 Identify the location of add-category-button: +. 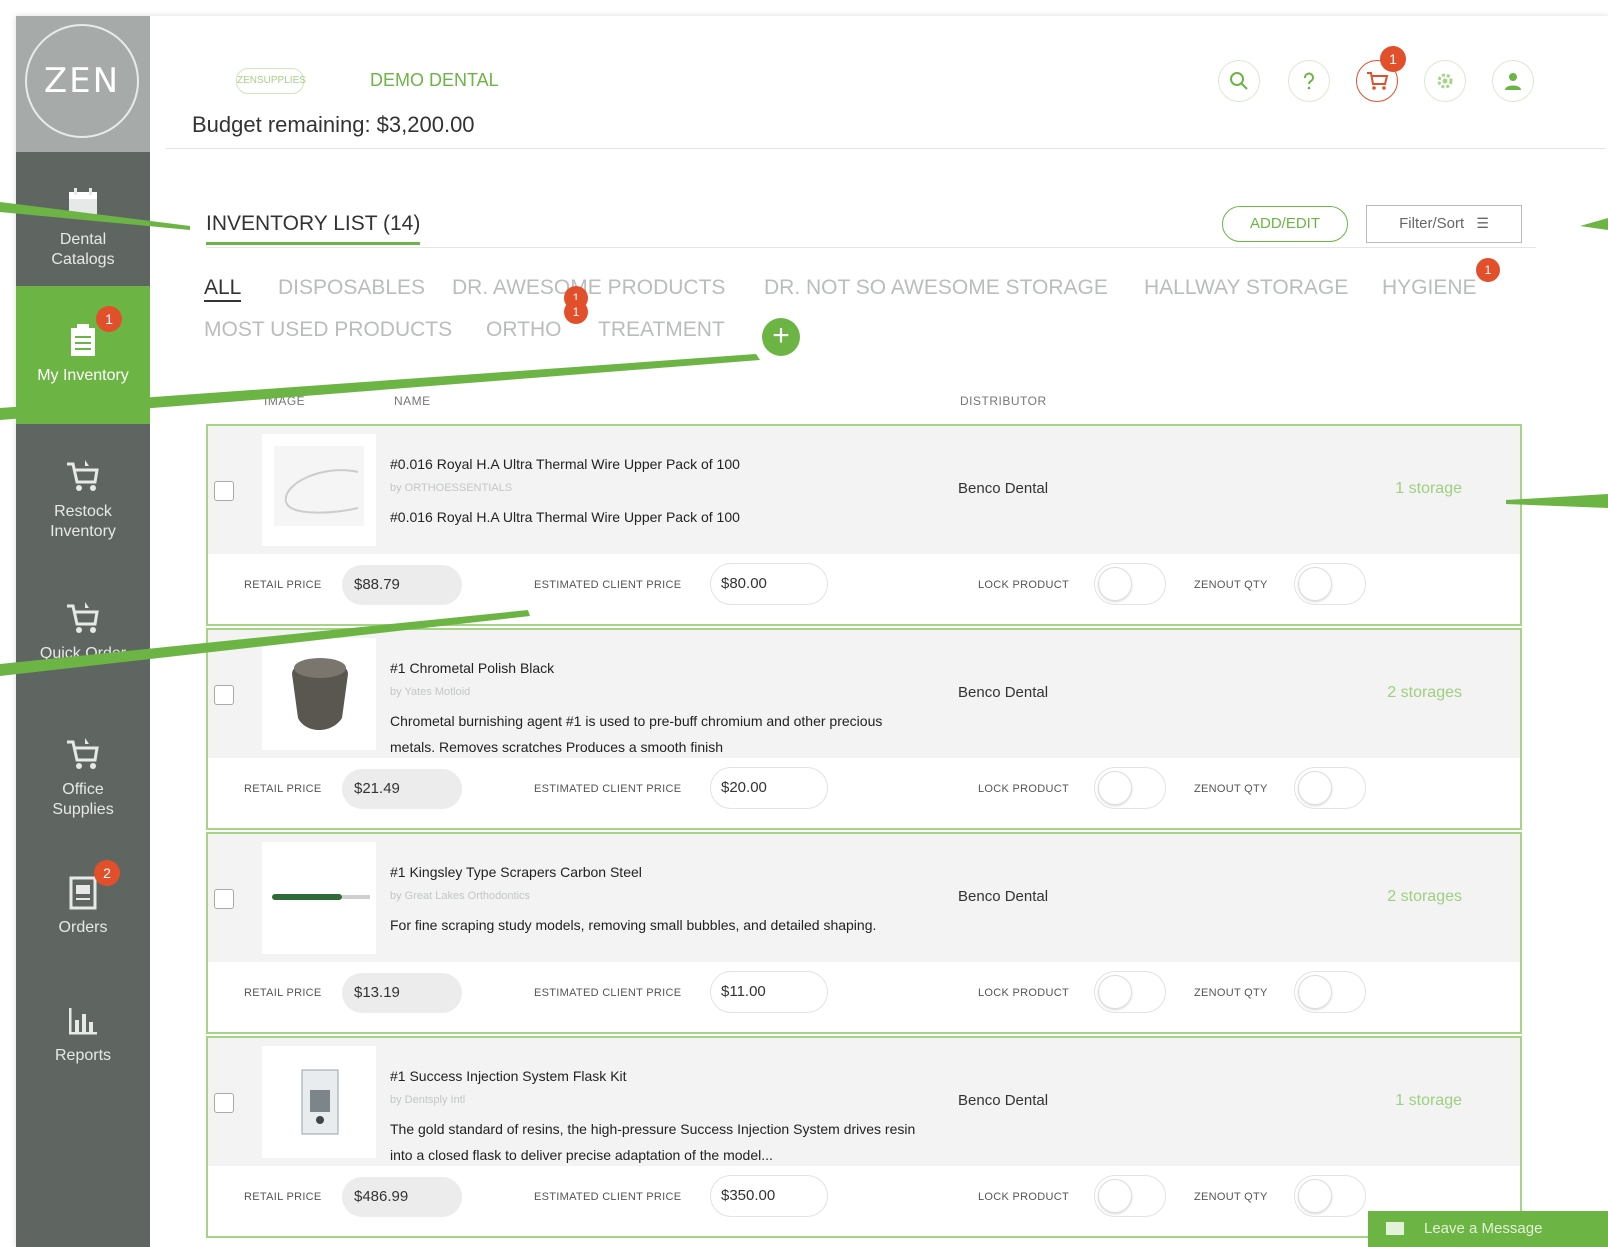
(781, 337).